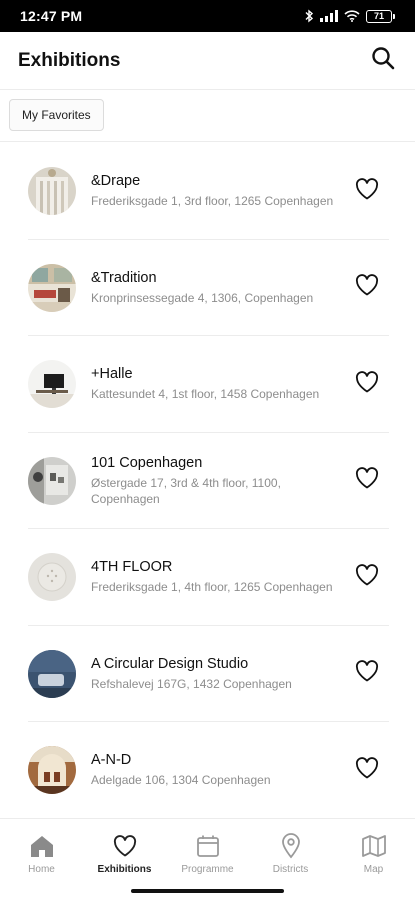 This screenshot has height=900, width=415. What do you see at coordinates (329, 16) in the screenshot?
I see `signal-icon` at bounding box center [329, 16].